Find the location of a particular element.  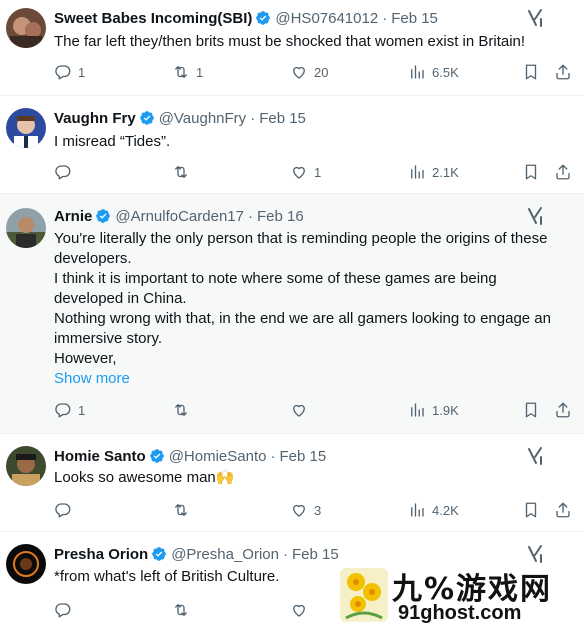

author-name: Arnie is located at coordinates (73, 216).